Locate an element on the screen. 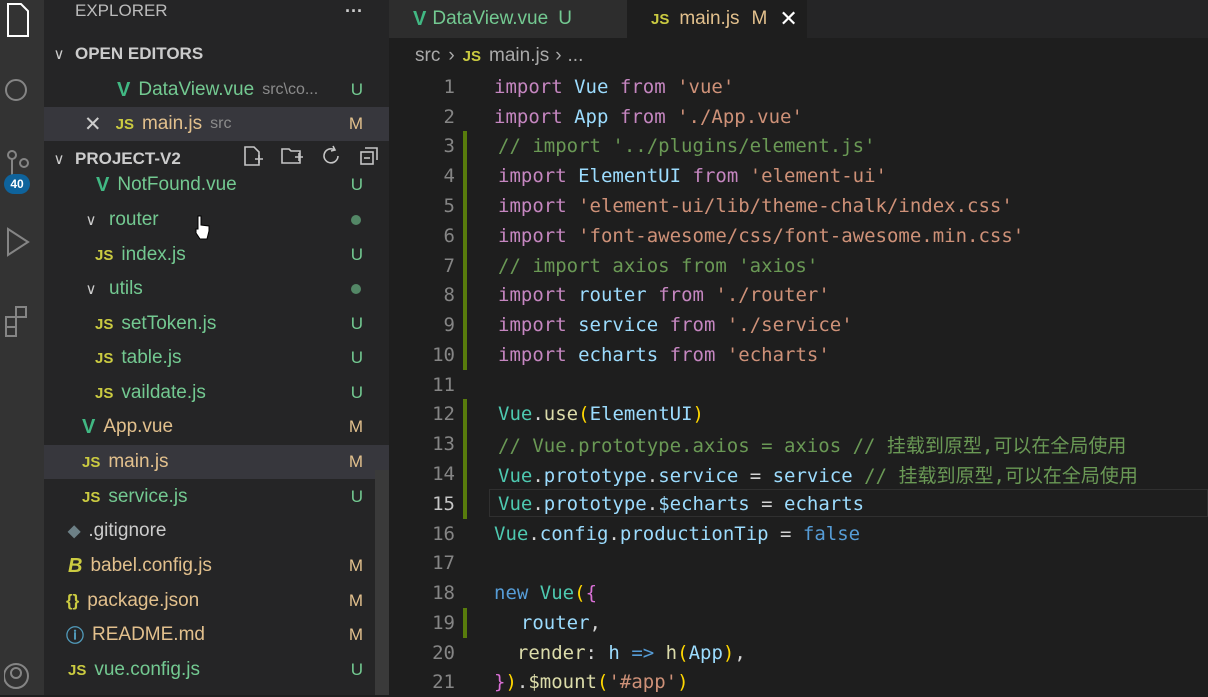  explorer-icon is located at coordinates (18, 20).